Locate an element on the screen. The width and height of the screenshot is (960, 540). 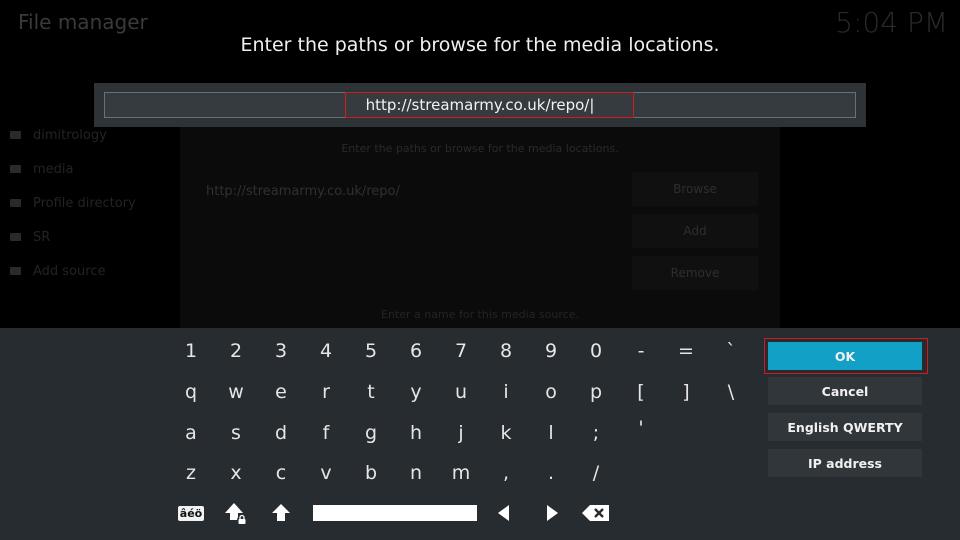
key-5: 5 is located at coordinates (371, 351).